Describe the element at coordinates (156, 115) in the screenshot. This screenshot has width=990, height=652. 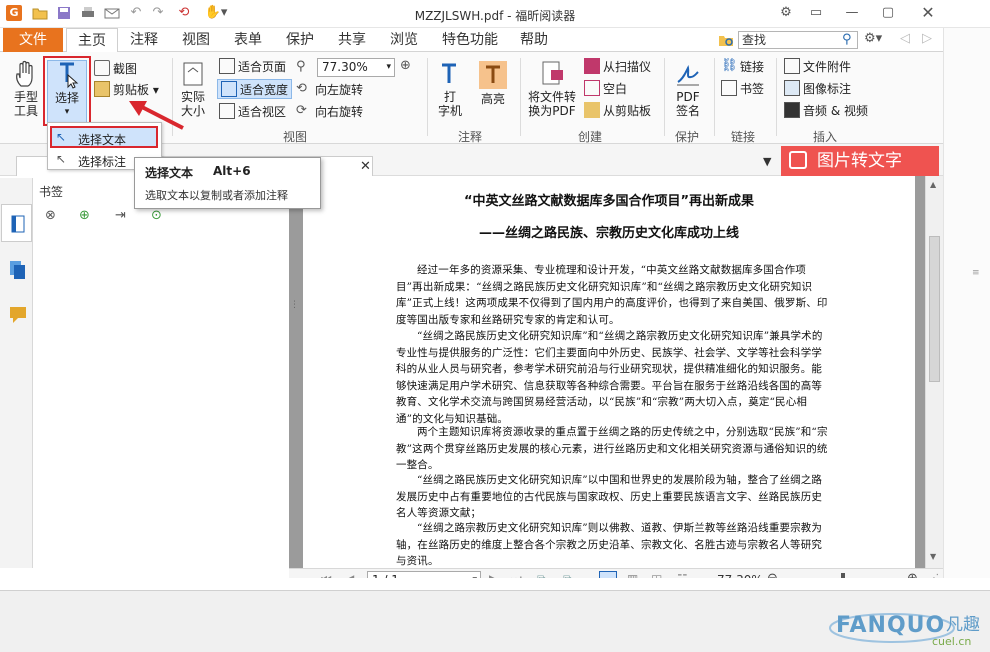
I see `annotation-arrow-icon` at that location.